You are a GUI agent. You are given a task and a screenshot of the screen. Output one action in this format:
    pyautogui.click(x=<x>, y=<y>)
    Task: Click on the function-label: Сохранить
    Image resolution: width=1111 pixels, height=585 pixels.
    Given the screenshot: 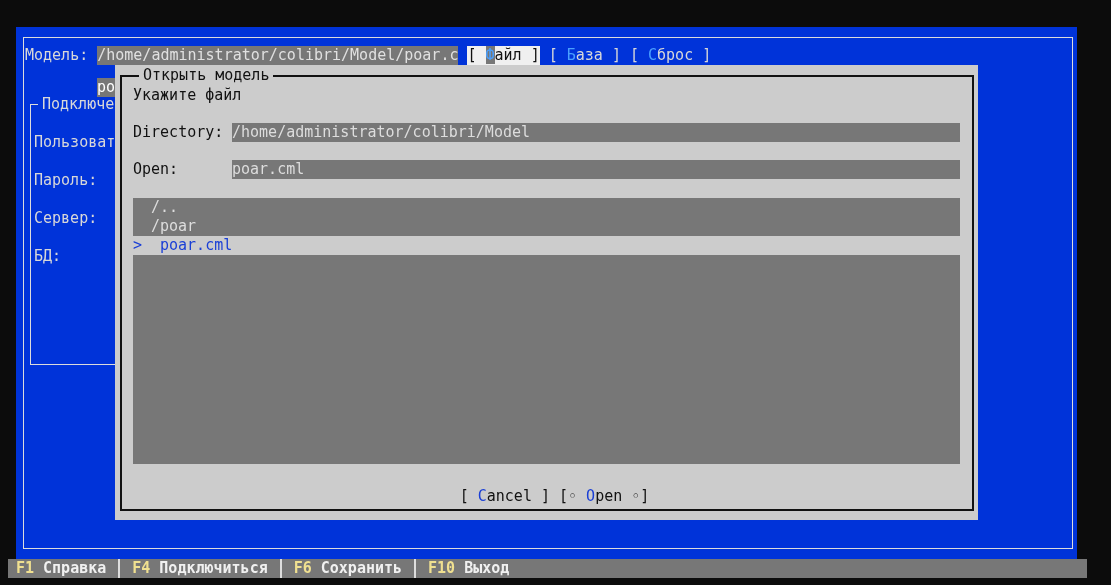 What is the action you would take?
    pyautogui.click(x=361, y=568)
    